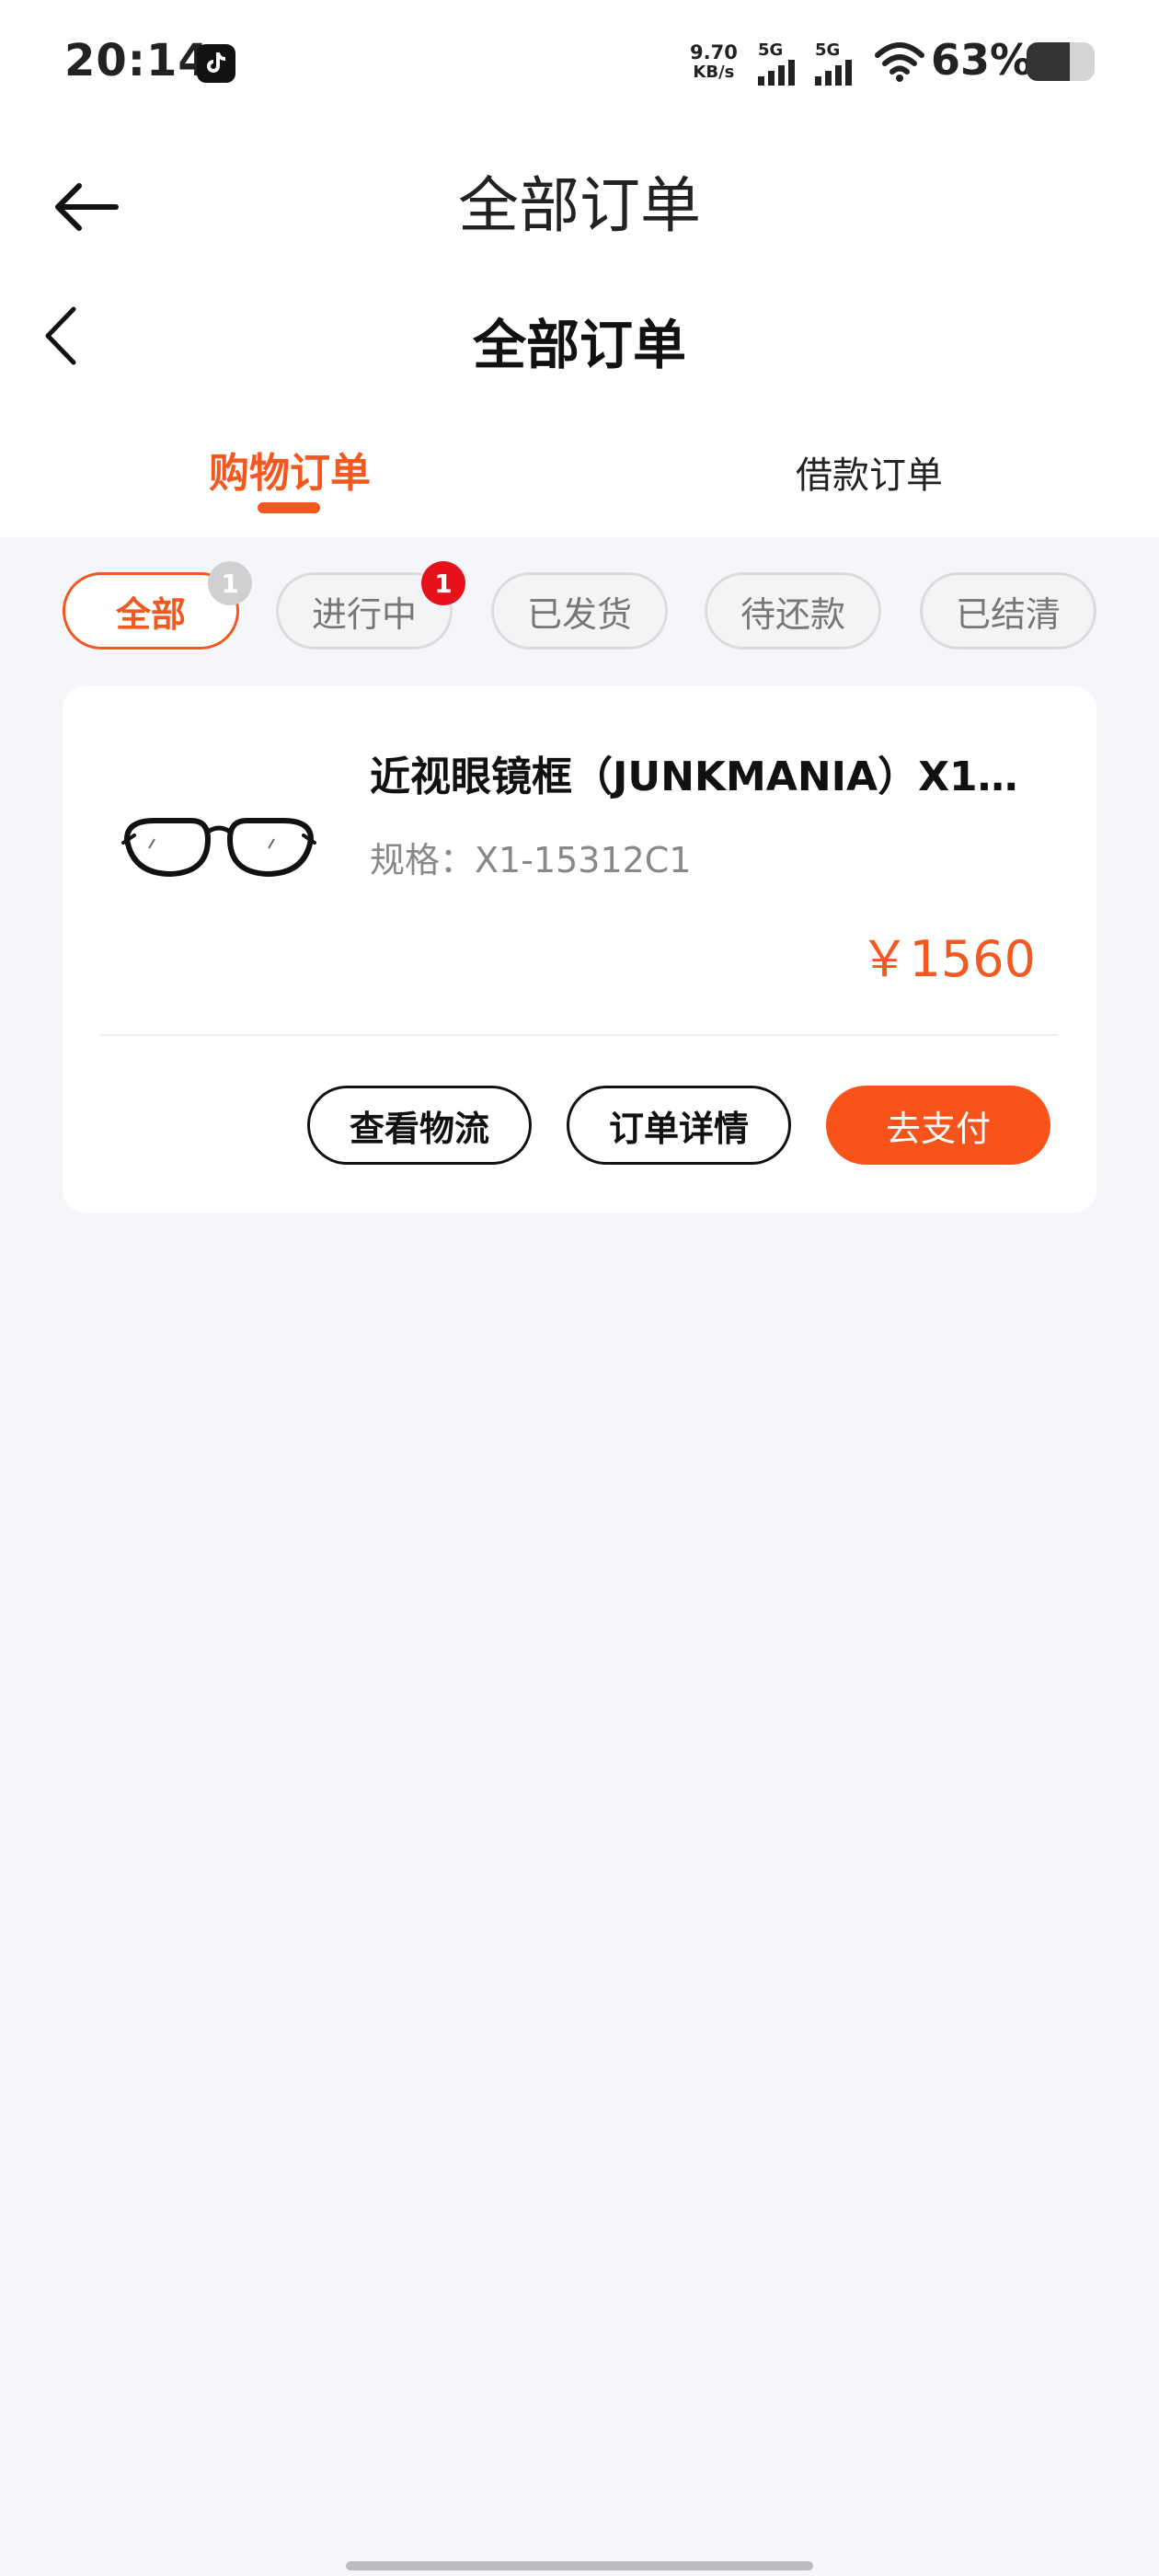 Image resolution: width=1159 pixels, height=2576 pixels. I want to click on filter-pending-repayment: 待还款, so click(793, 611).